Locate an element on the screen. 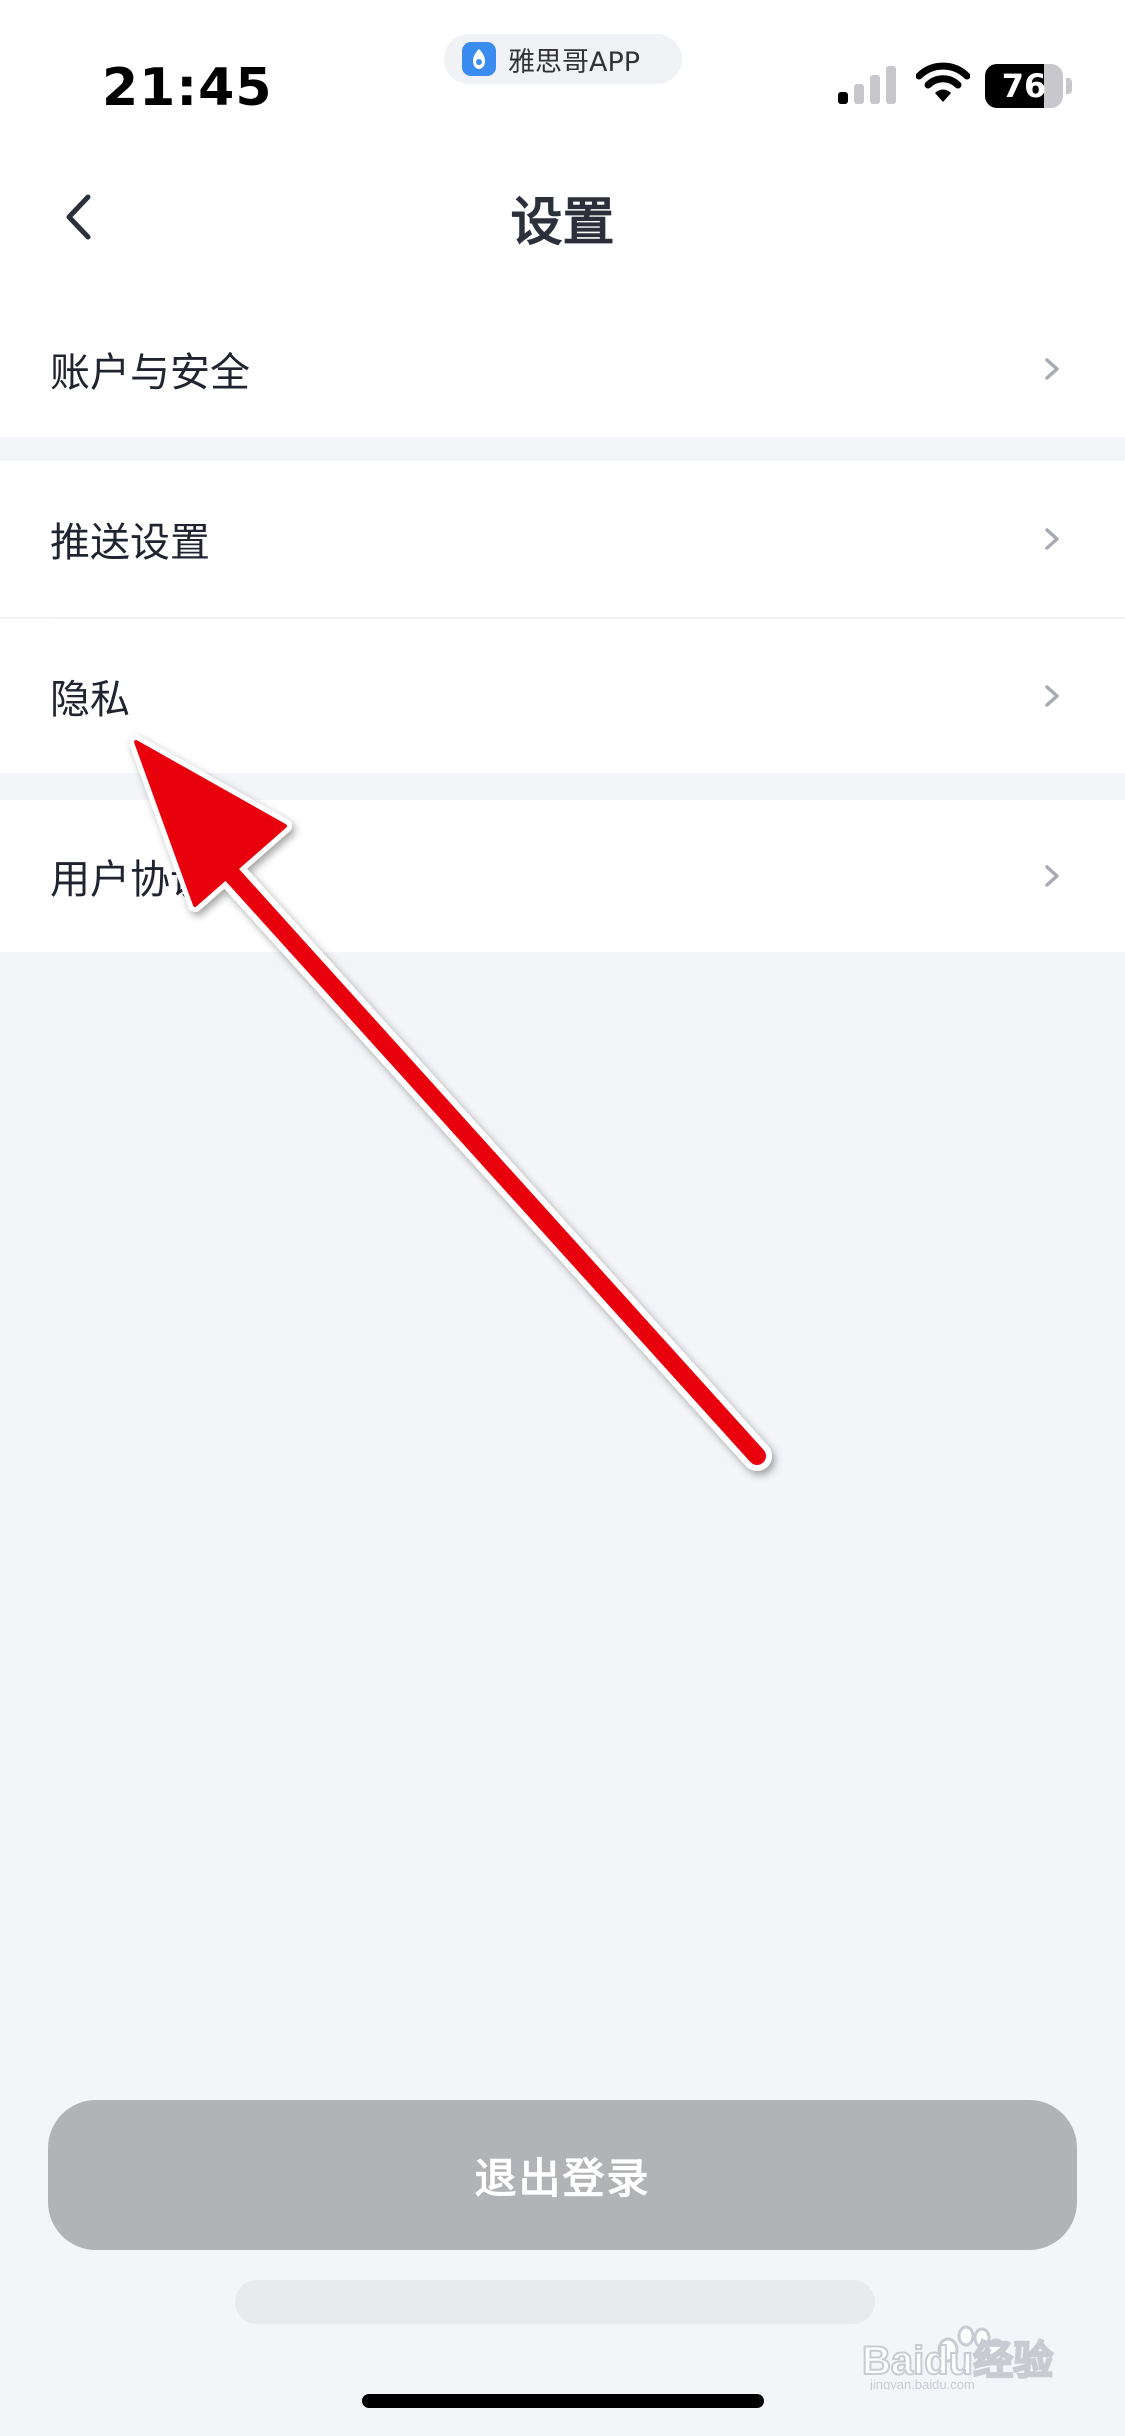 This screenshot has width=1125, height=2436. wifi-icon is located at coordinates (943, 85).